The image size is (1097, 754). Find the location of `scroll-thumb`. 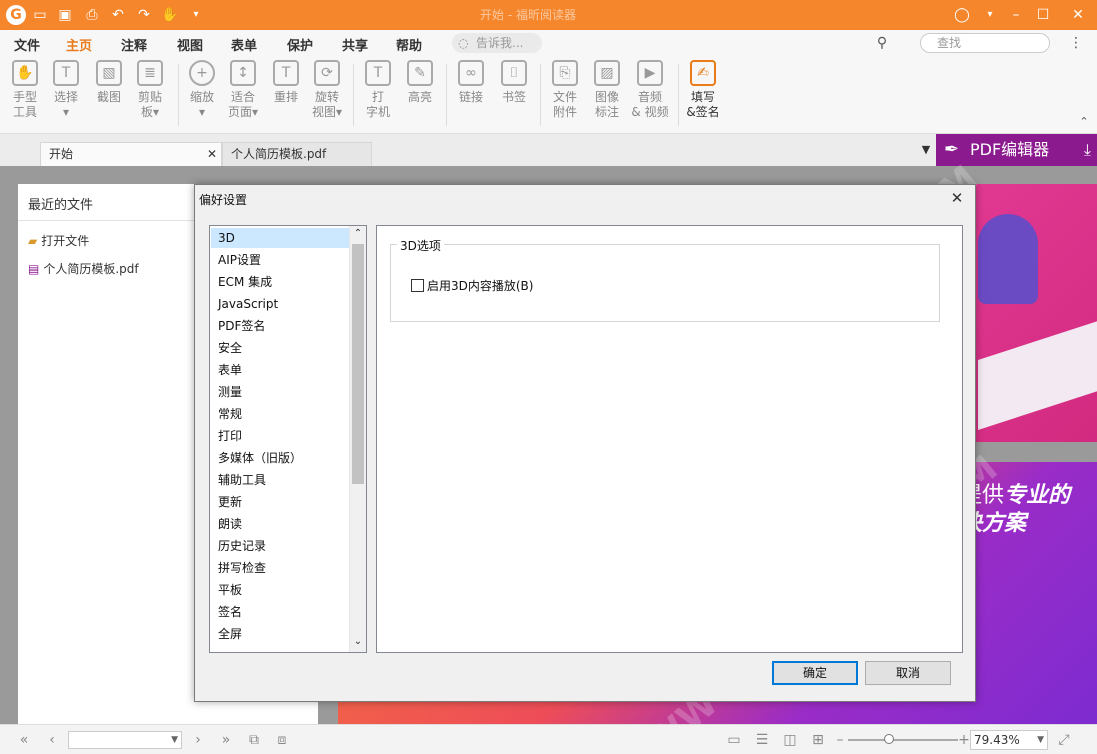

scroll-thumb is located at coordinates (358, 364).